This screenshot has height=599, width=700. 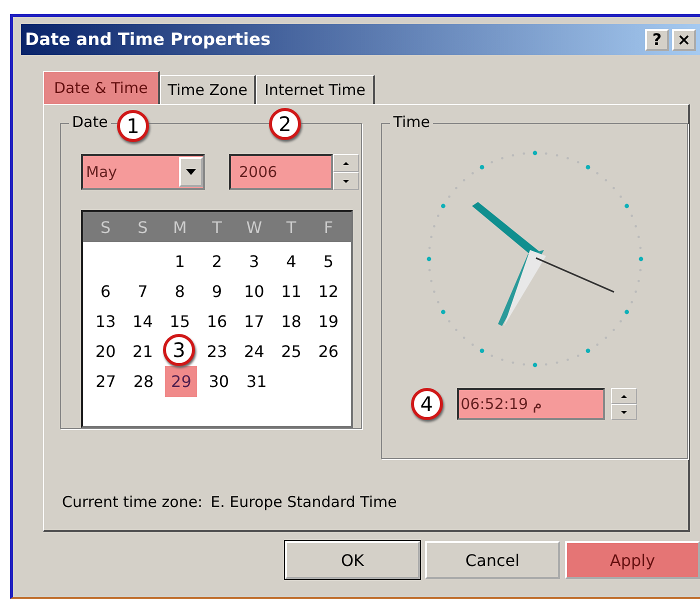 I want to click on calendar-day: 10, so click(x=254, y=291).